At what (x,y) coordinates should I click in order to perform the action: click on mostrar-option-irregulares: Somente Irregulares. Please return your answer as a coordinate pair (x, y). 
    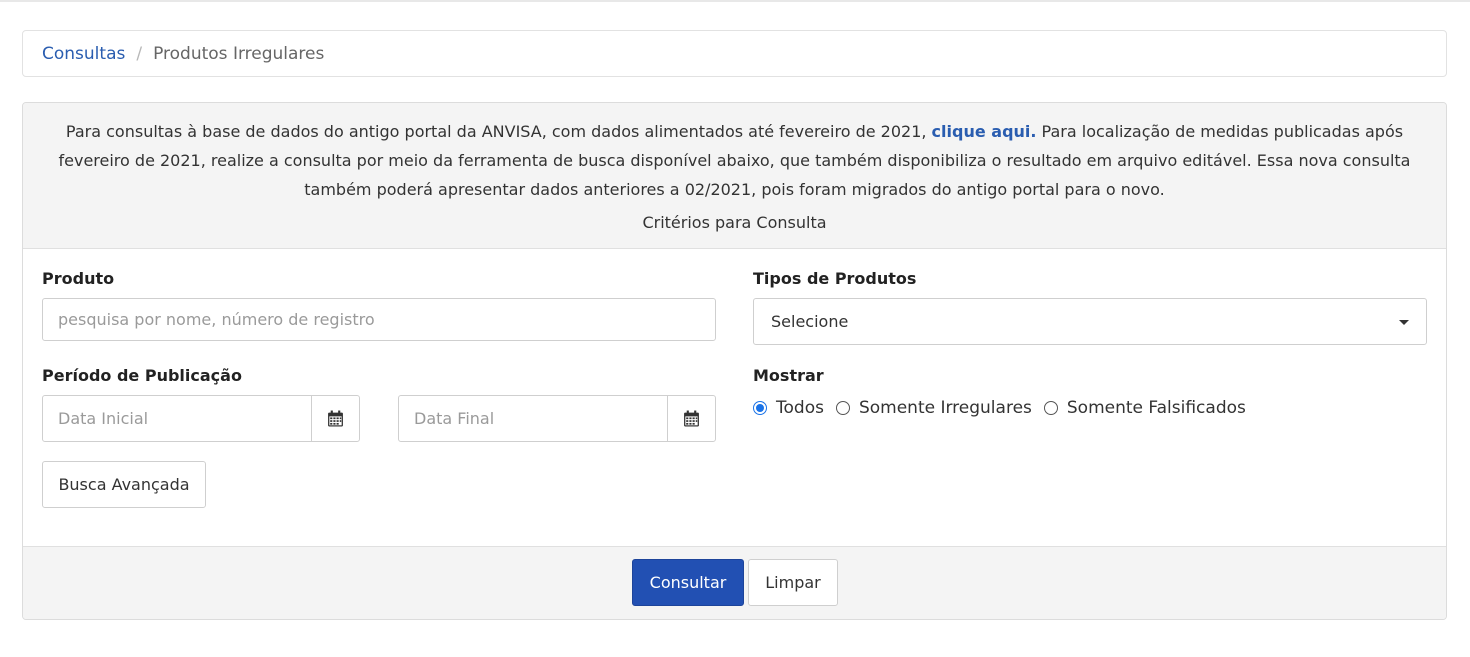
    Looking at the image, I should click on (933, 408).